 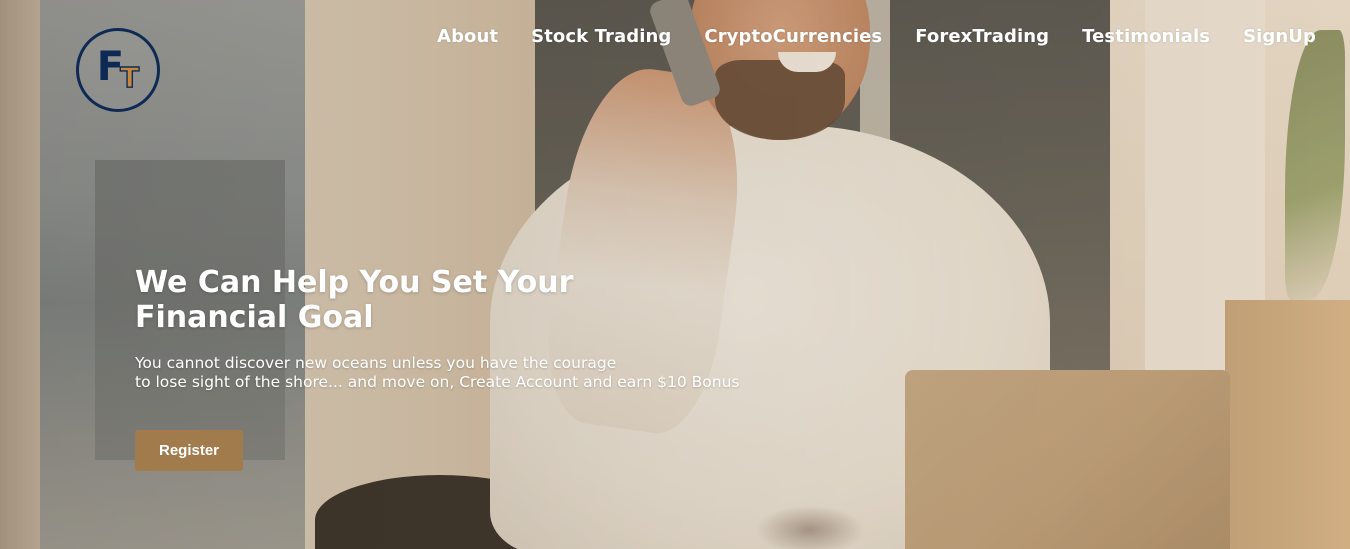 I want to click on nav-link-signup: SignUp, so click(x=1279, y=37).